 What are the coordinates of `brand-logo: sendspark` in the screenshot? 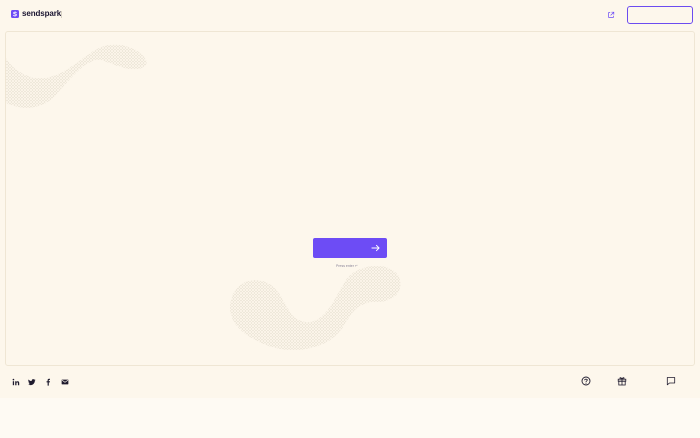 It's located at (36, 13).